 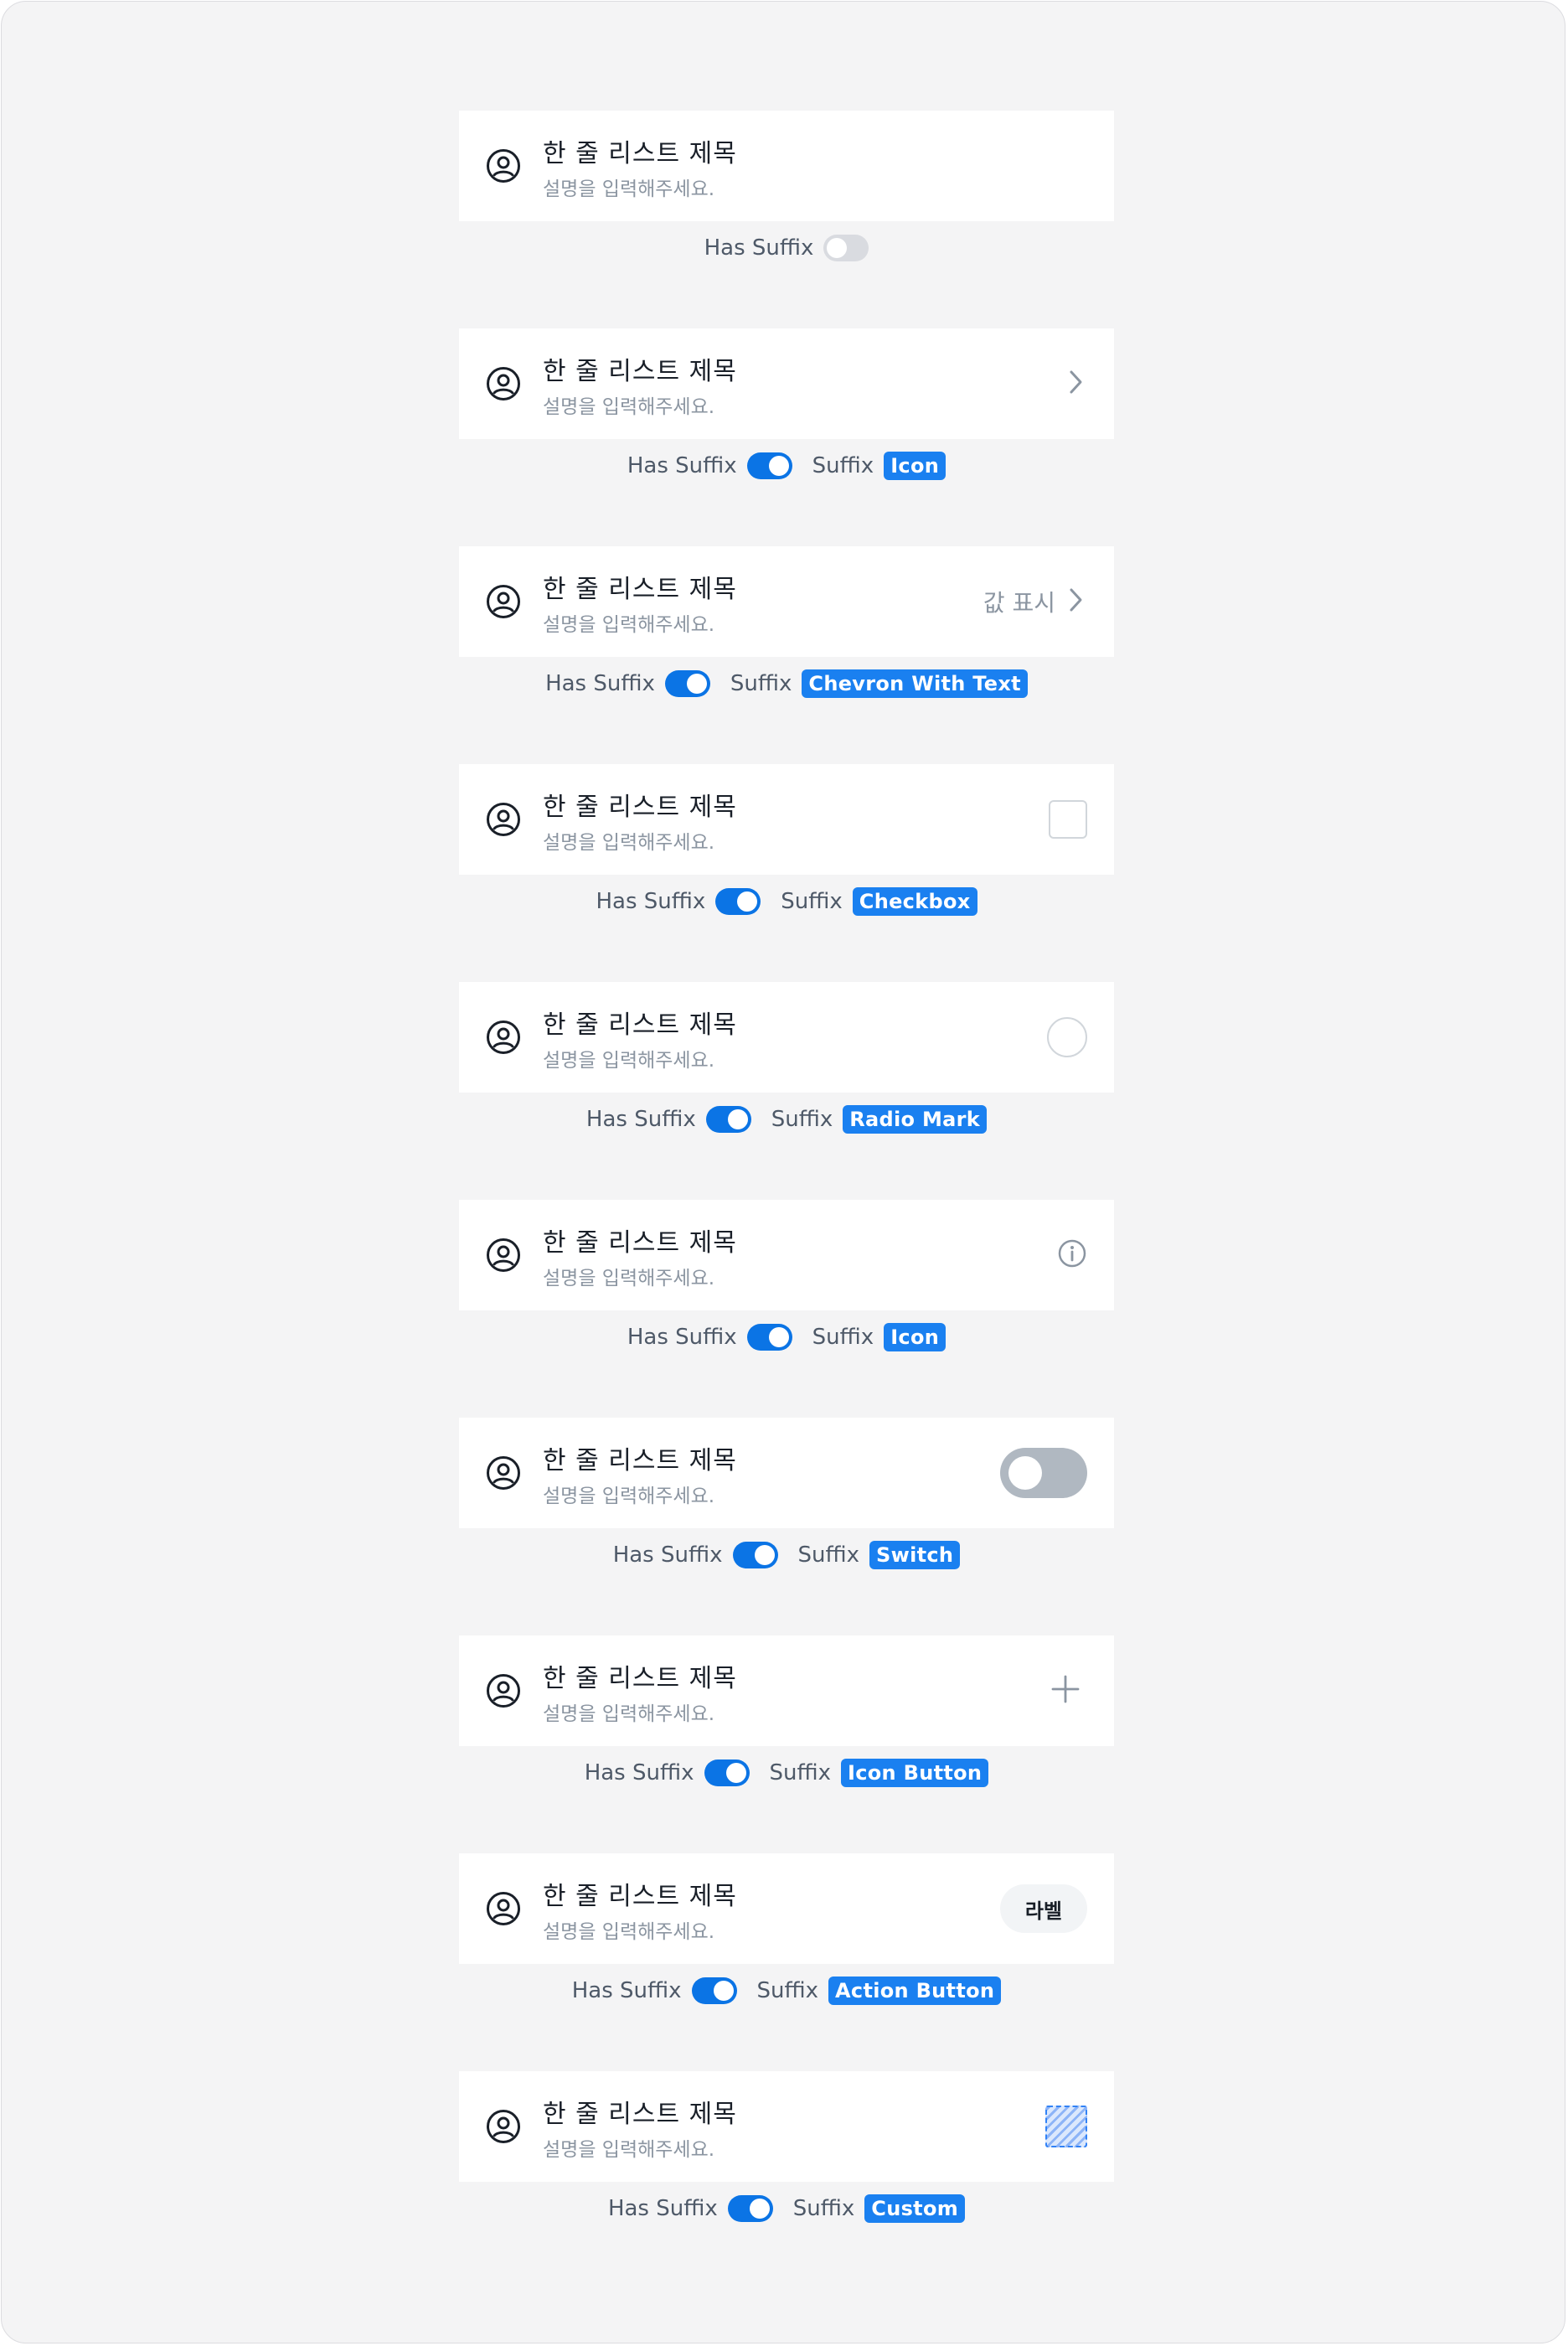 I want to click on suffix-switch, so click(x=1044, y=1473).